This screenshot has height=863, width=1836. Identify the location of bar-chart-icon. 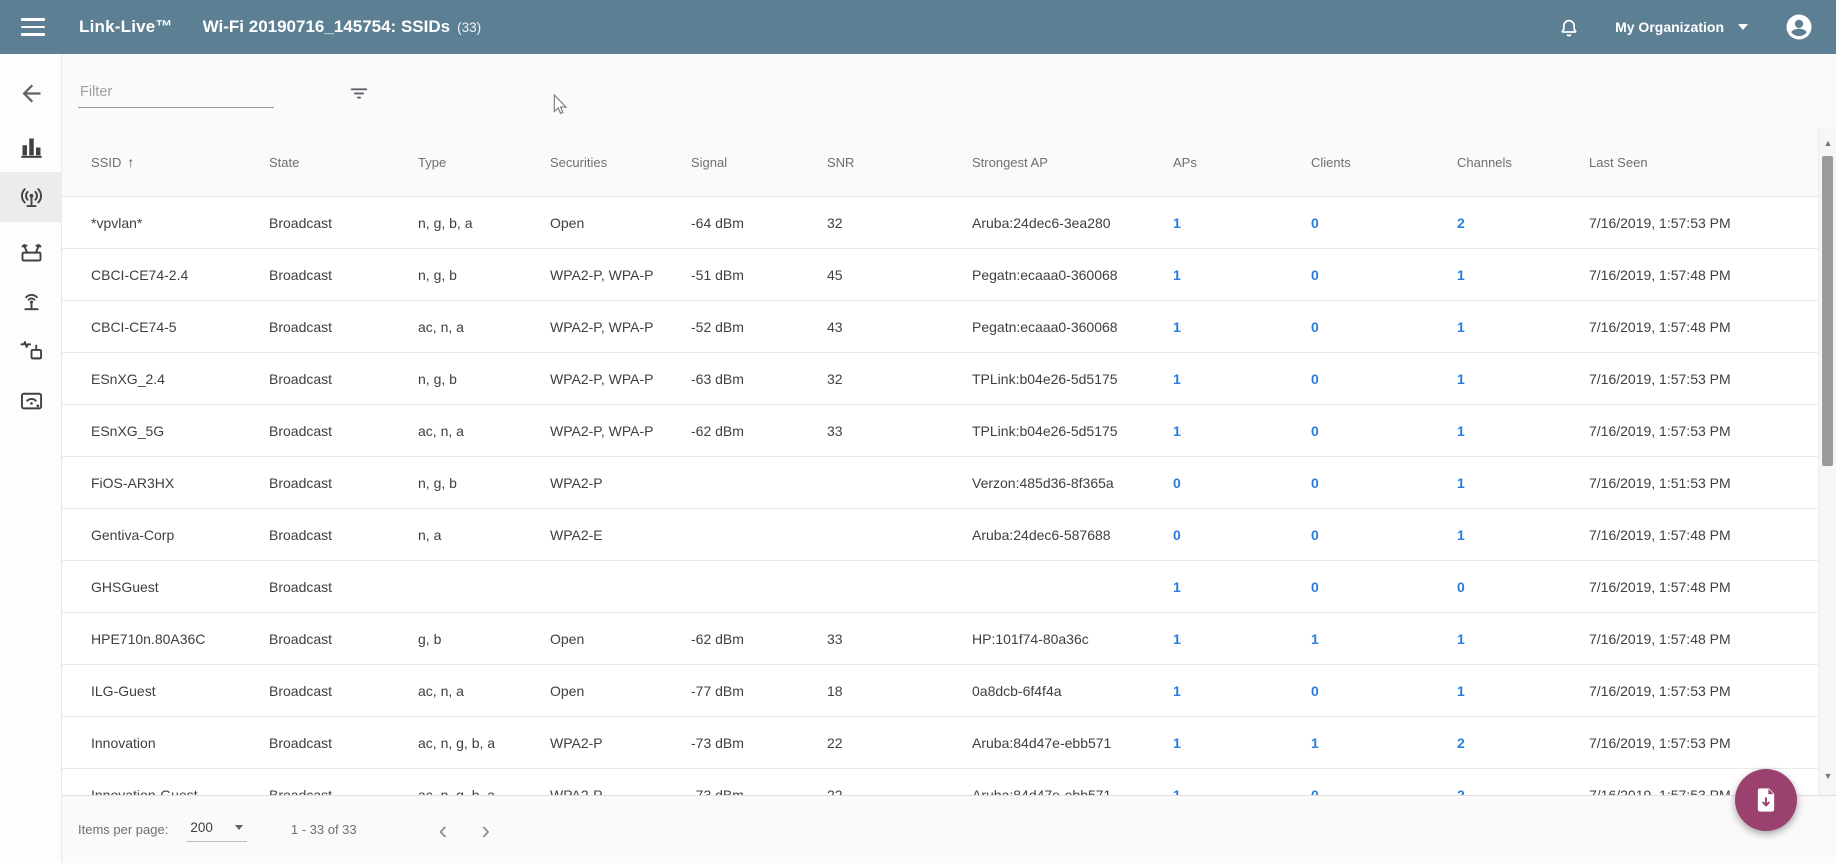
(31, 148).